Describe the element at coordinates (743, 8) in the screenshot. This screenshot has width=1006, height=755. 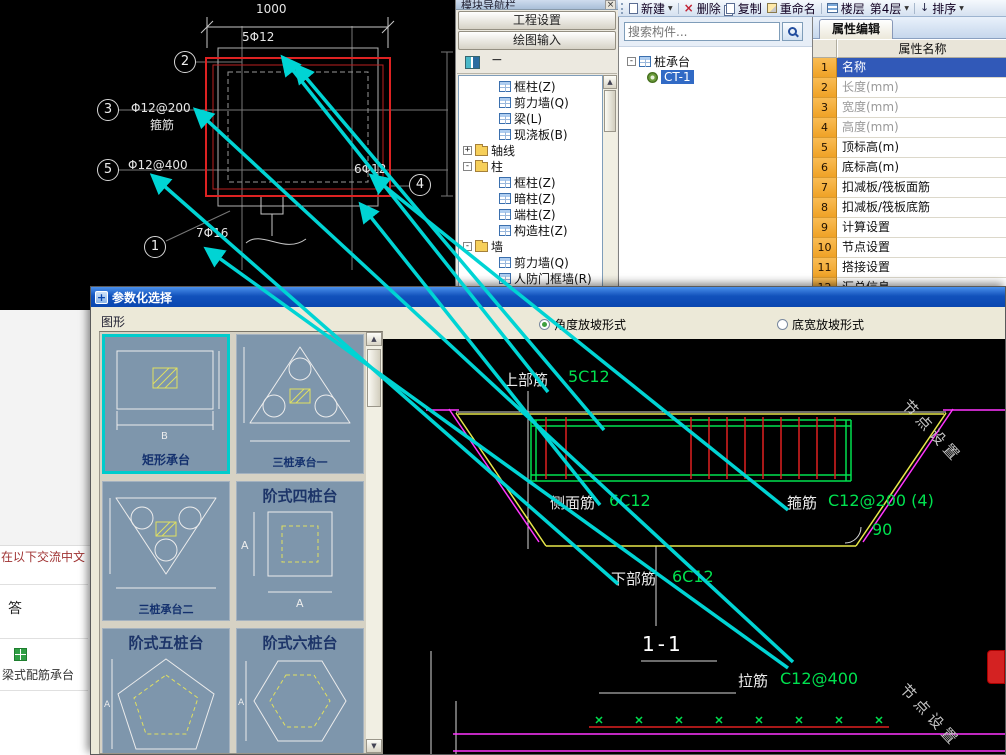
I see `copy-button: 复制` at that location.